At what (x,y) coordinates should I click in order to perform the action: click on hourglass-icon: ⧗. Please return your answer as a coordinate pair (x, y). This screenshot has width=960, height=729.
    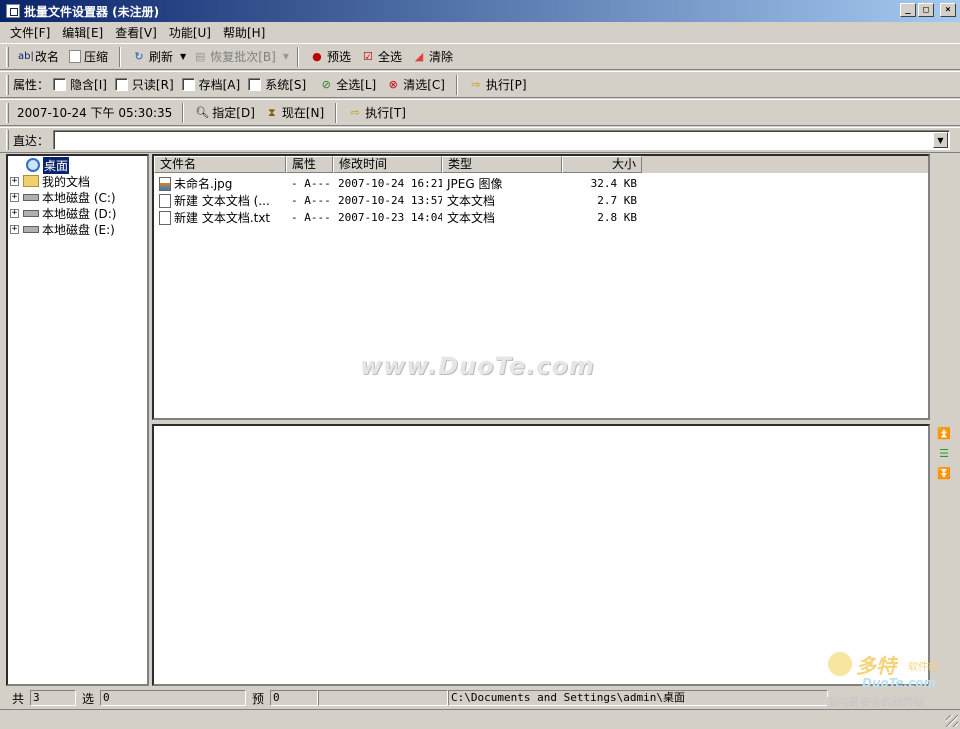
    Looking at the image, I should click on (272, 112).